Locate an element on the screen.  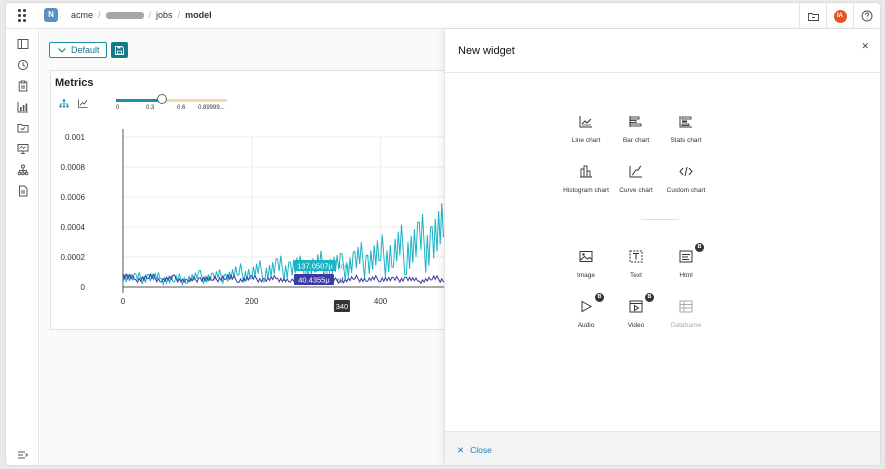
widget-label: Dataframe is located at coordinates (686, 325).